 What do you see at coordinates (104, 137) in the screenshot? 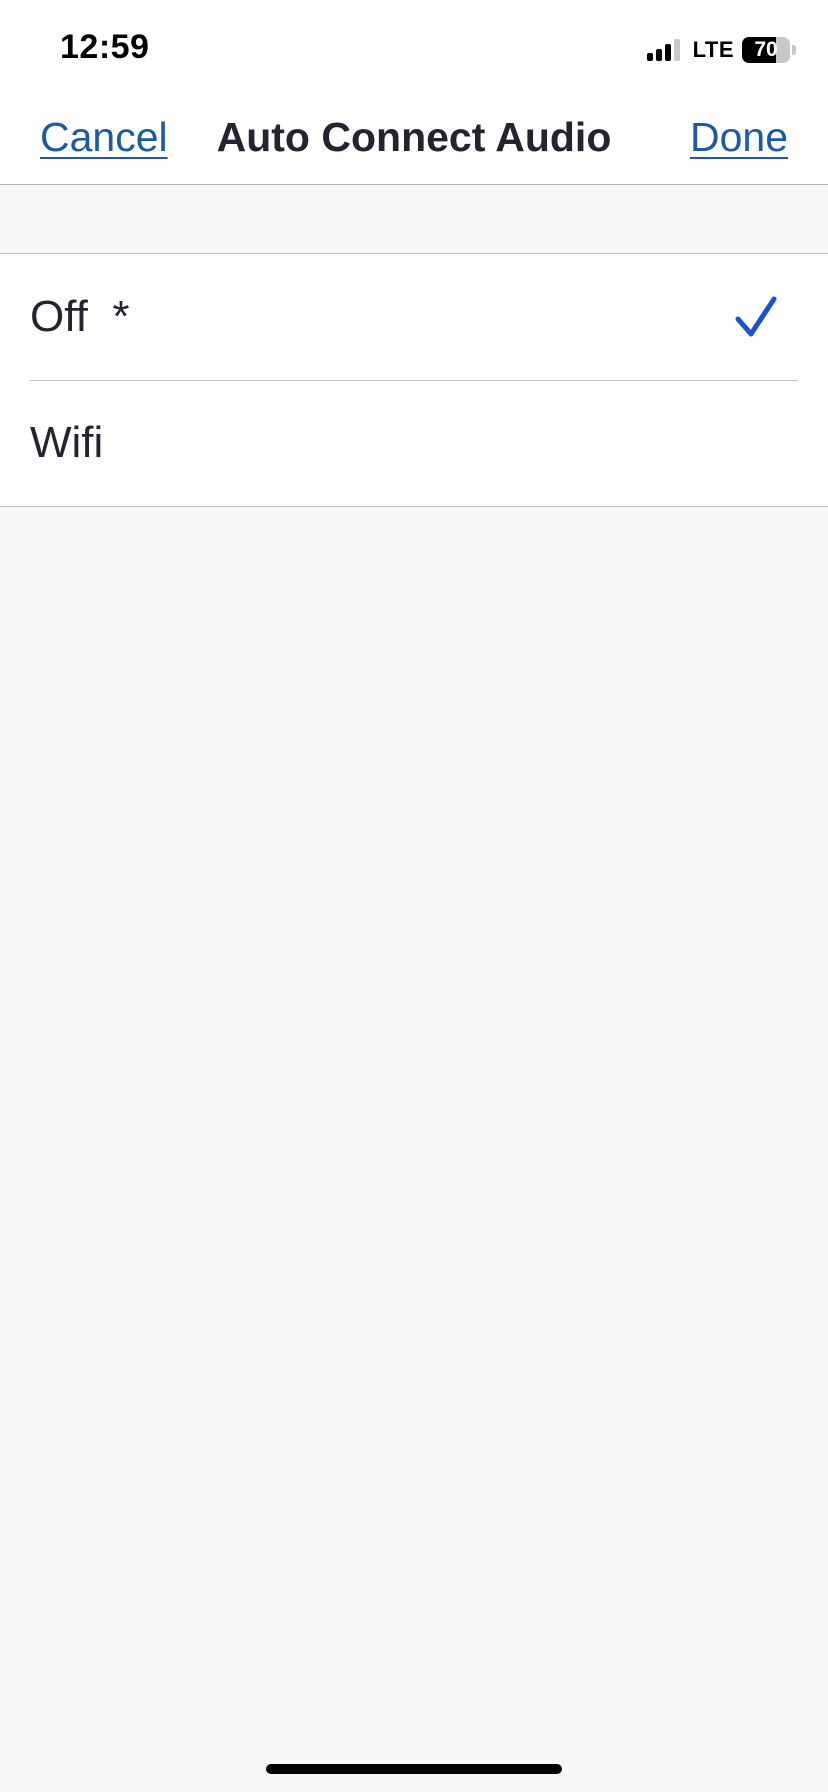
I see `cancel-button: Cancel` at bounding box center [104, 137].